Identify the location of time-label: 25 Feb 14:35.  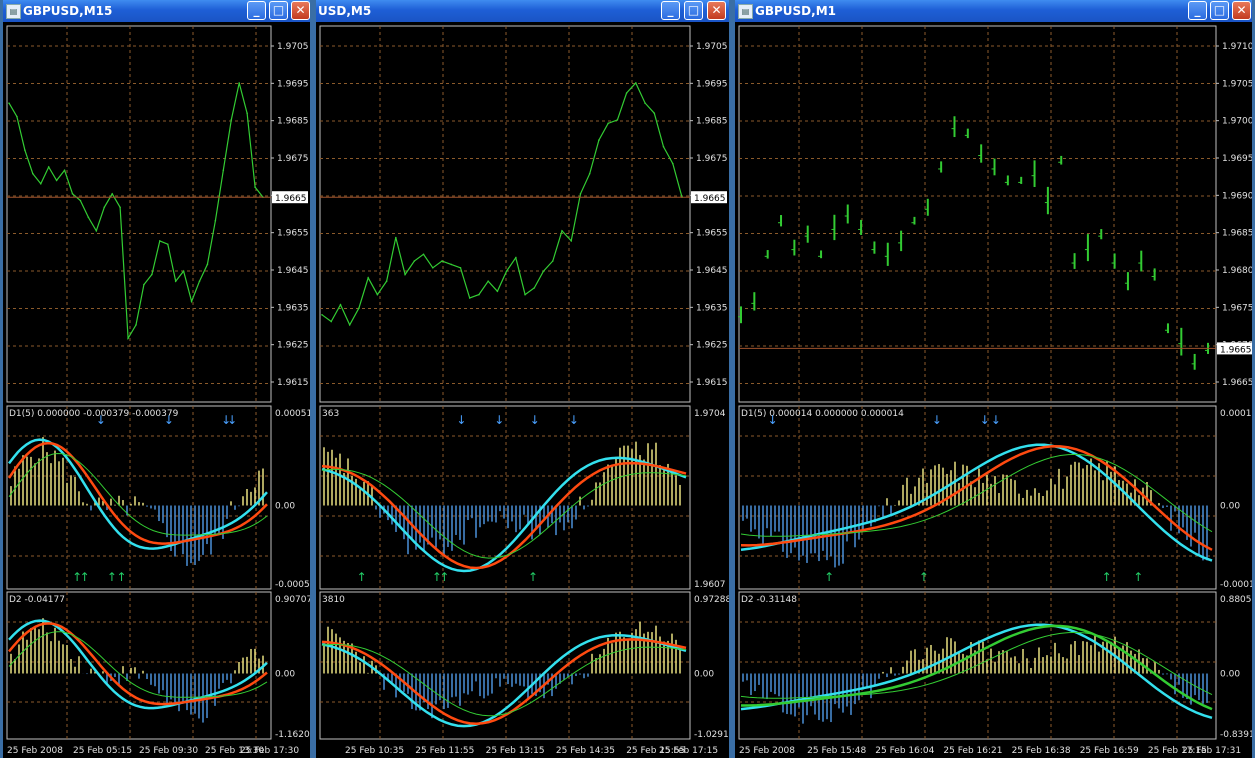
(585, 751).